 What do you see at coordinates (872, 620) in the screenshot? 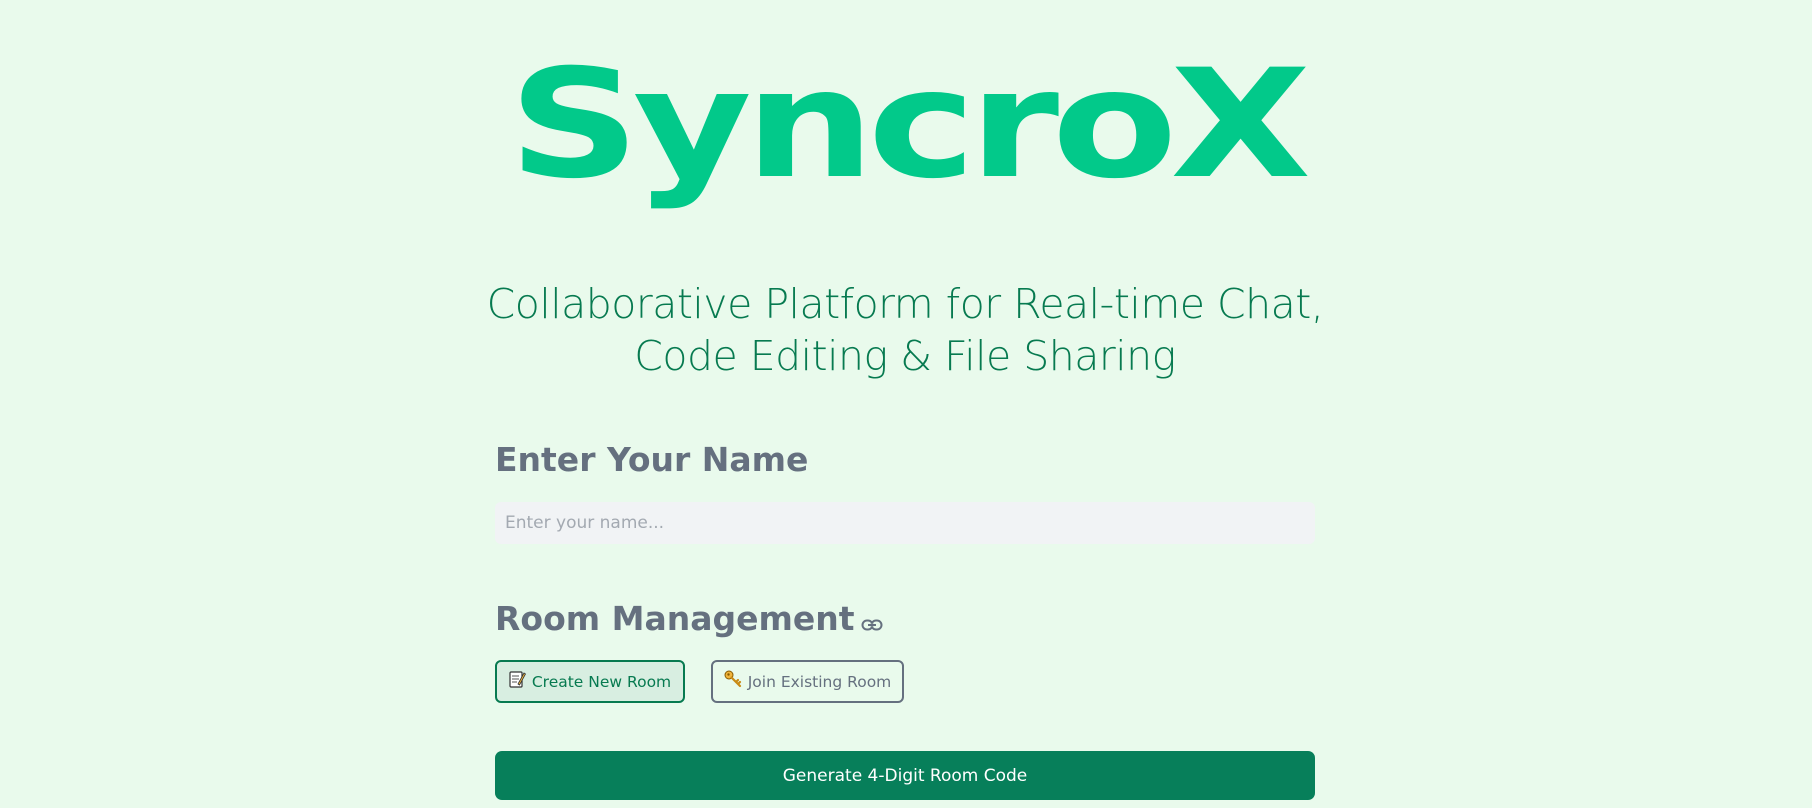
I see `link-icon` at bounding box center [872, 620].